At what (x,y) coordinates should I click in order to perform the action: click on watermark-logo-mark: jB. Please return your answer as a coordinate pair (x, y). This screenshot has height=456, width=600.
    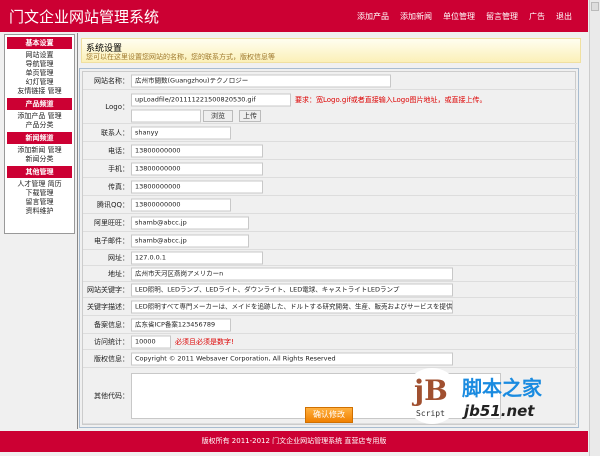
    Looking at the image, I should click on (431, 390).